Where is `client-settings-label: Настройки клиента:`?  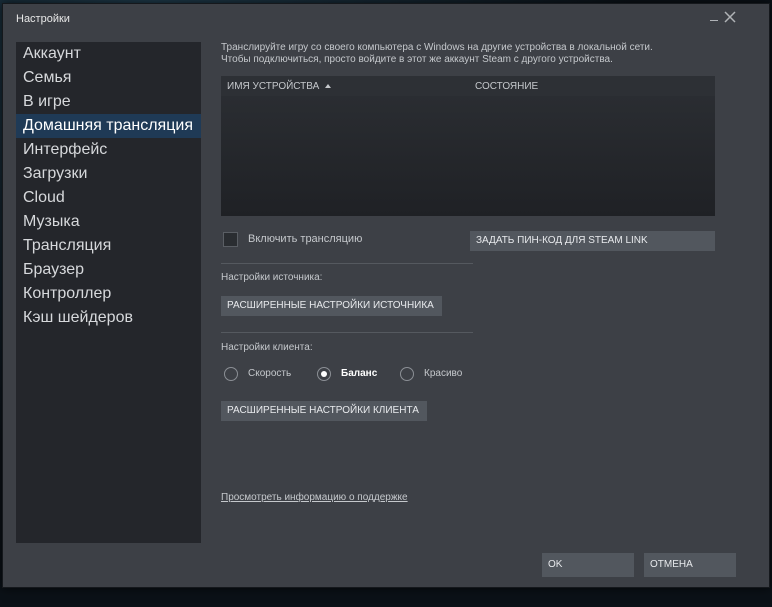 client-settings-label: Настройки клиента: is located at coordinates (267, 347).